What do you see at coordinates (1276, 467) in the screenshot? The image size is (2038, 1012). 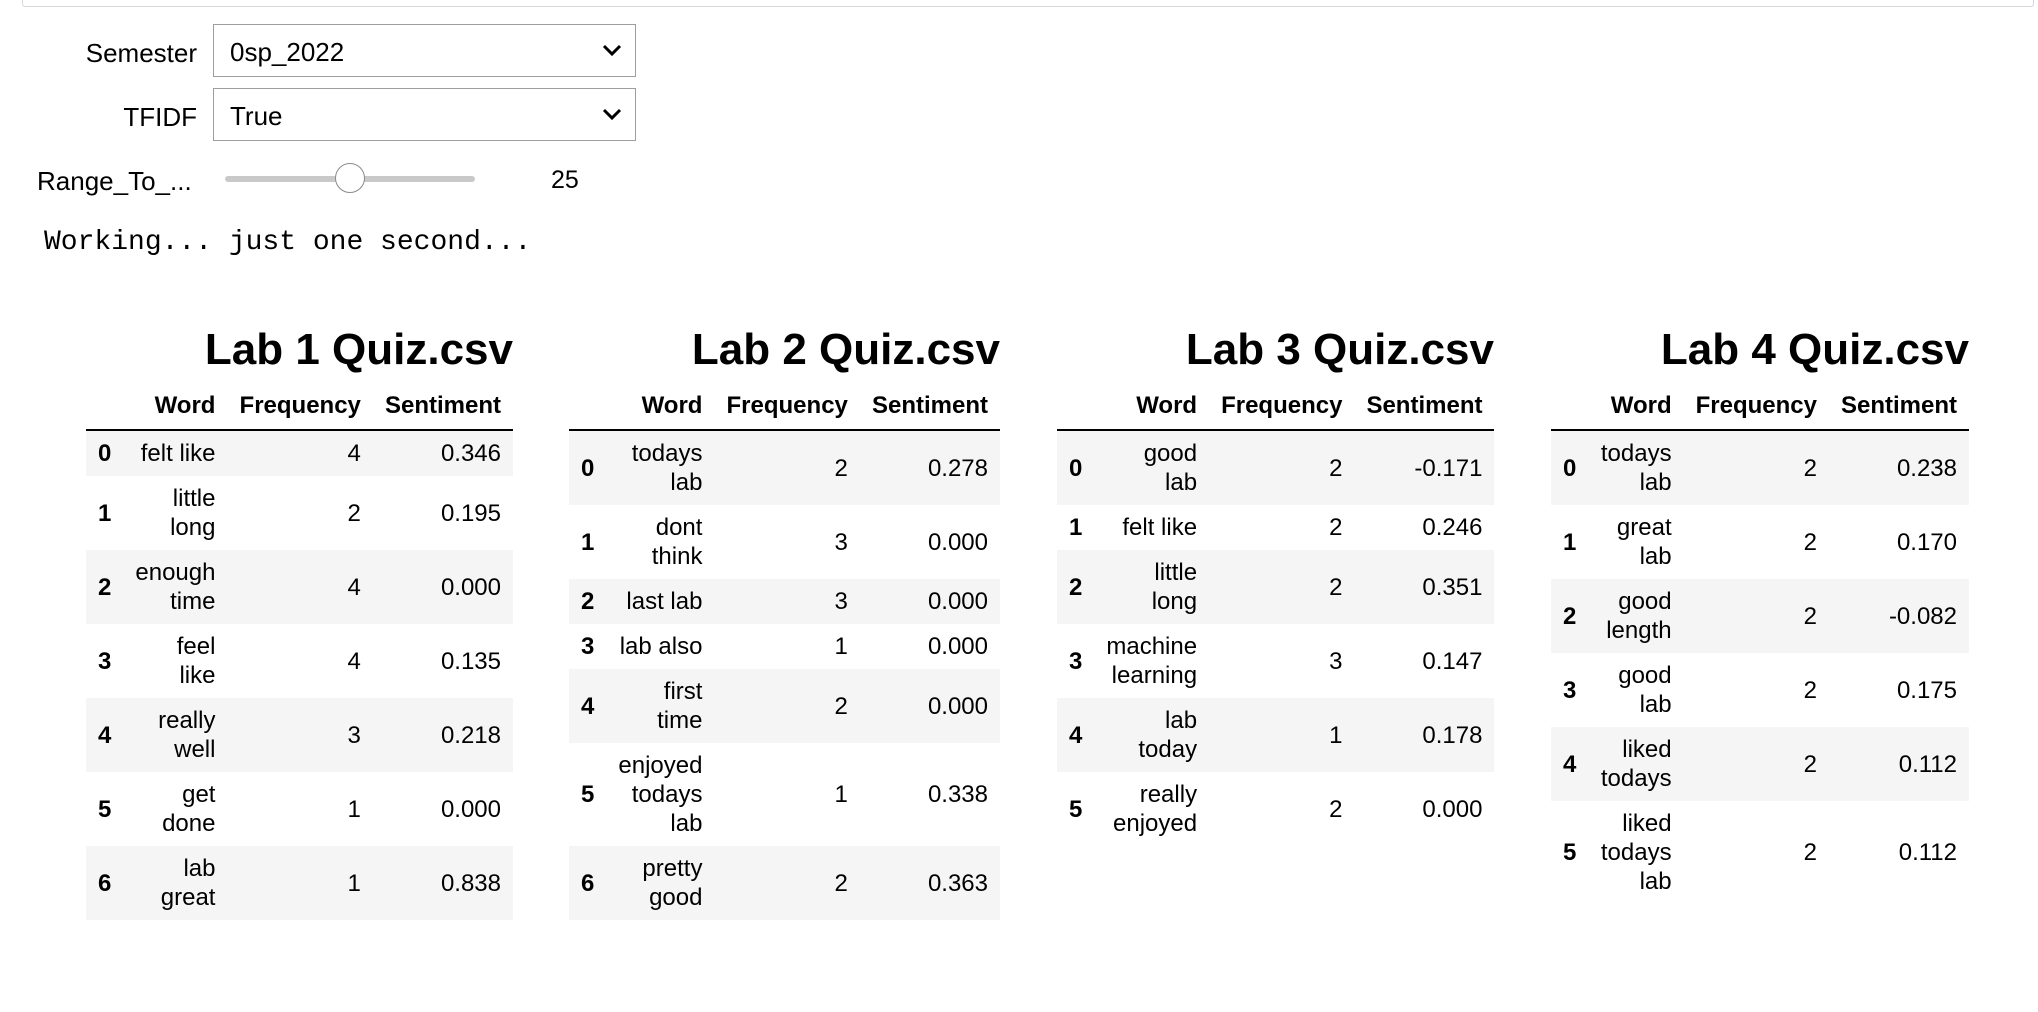 I see `table-row: 0 good lab 2 -0.171` at bounding box center [1276, 467].